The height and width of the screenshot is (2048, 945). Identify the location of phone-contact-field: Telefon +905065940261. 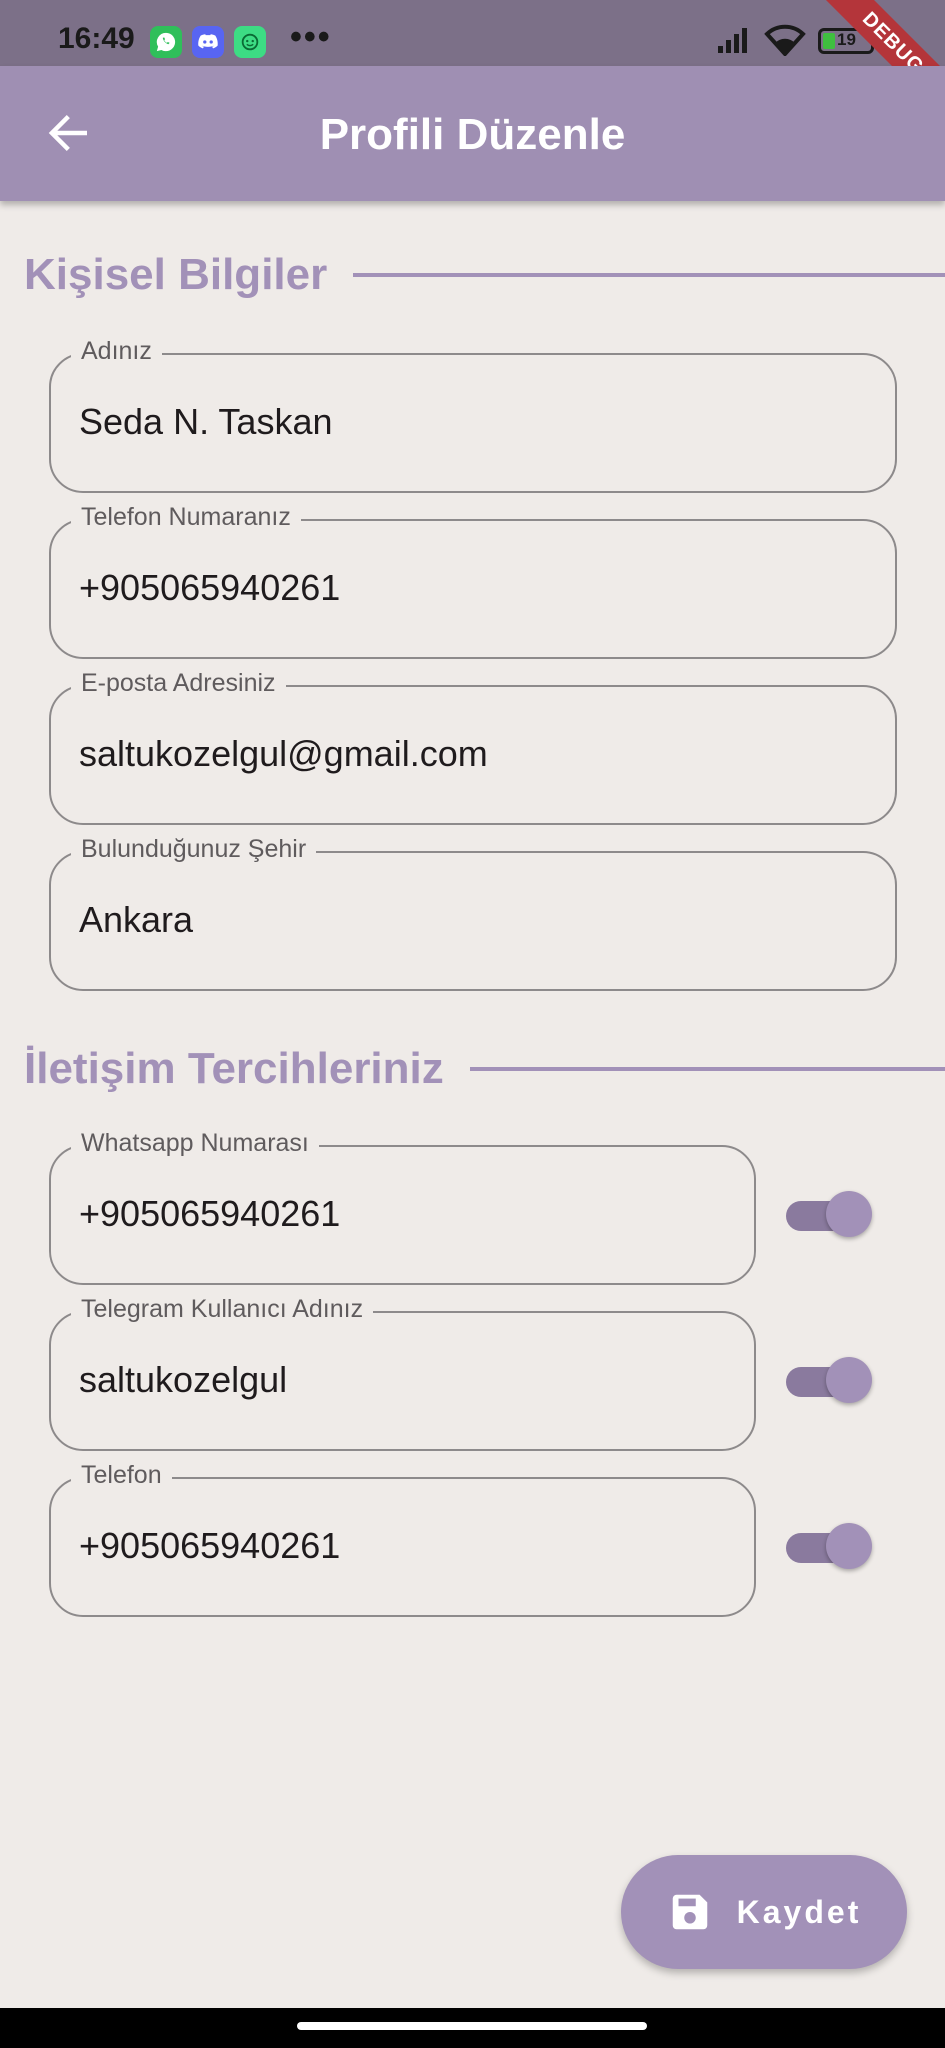
(402, 1539).